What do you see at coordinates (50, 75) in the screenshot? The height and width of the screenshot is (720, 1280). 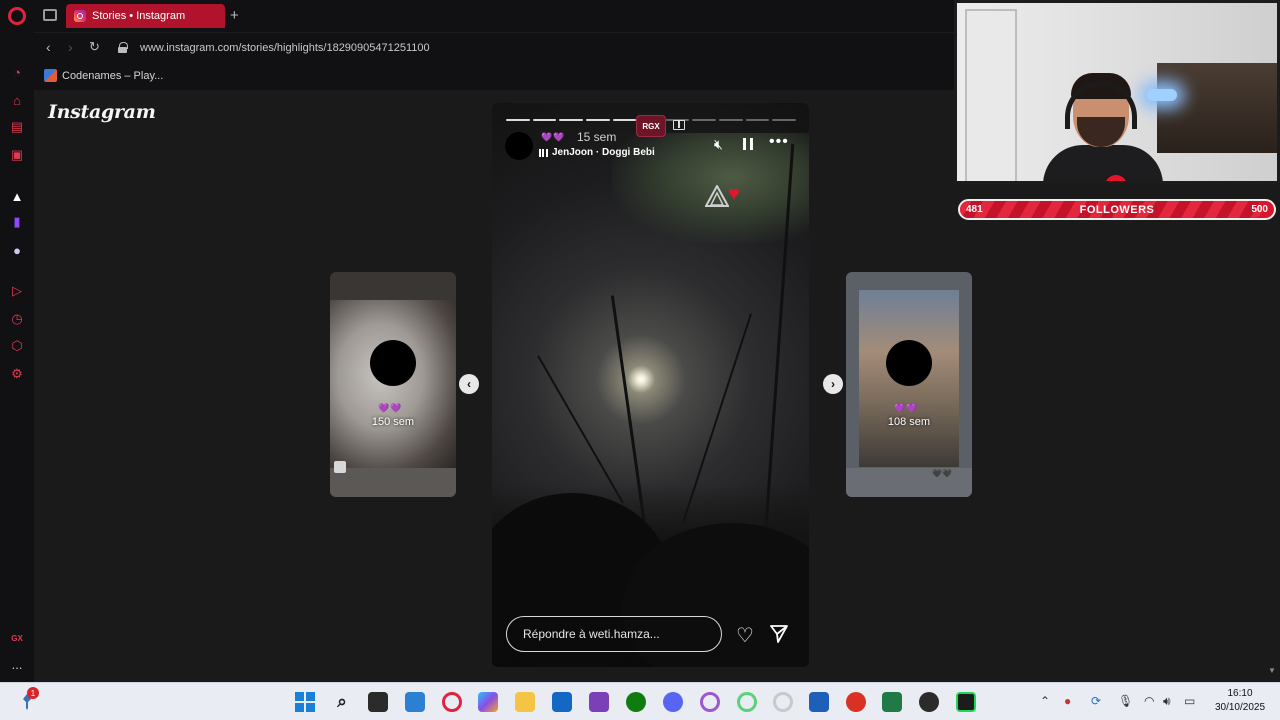 I see `codenames-icon` at bounding box center [50, 75].